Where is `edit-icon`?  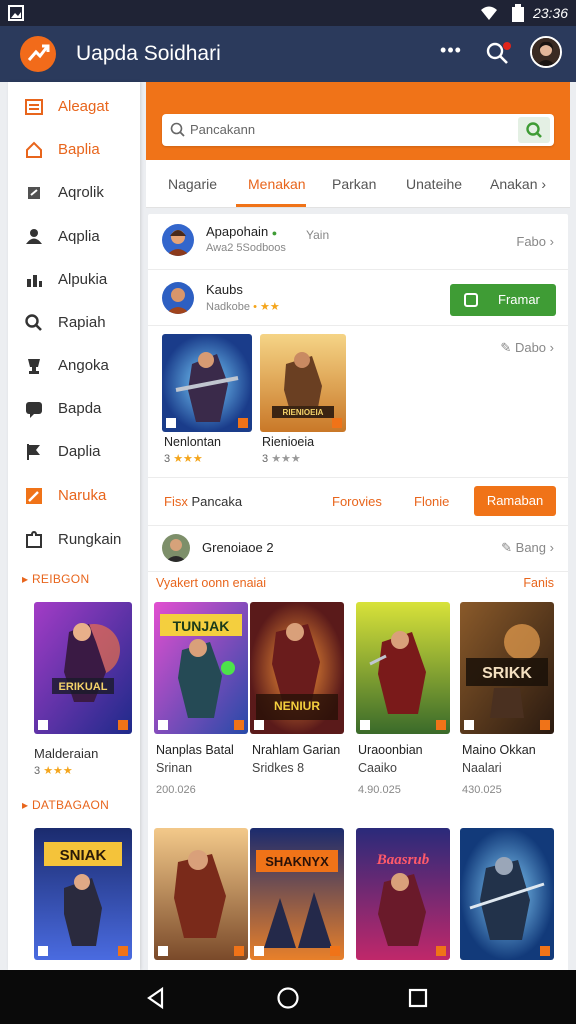 edit-icon is located at coordinates (34, 496).